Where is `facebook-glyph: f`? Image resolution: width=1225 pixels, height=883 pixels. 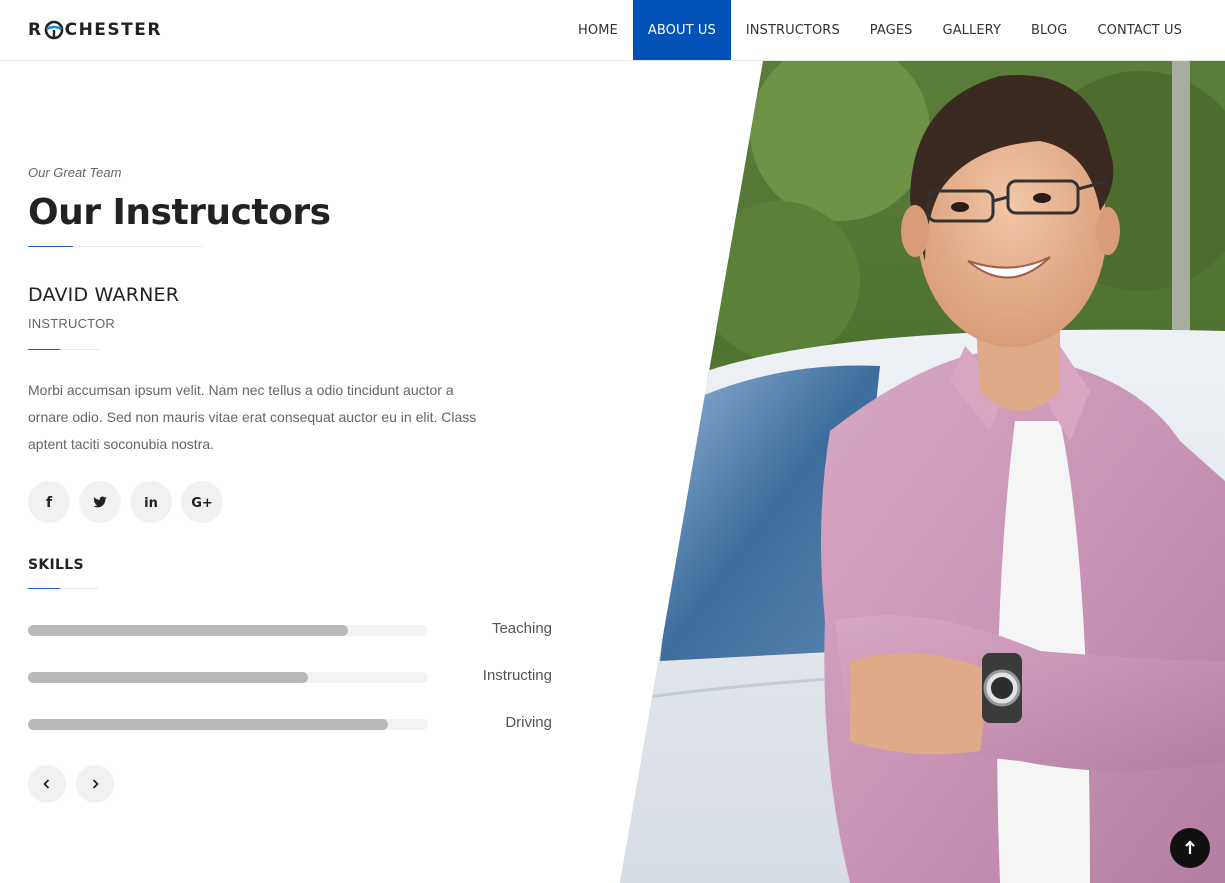
facebook-glyph: f is located at coordinates (49, 502).